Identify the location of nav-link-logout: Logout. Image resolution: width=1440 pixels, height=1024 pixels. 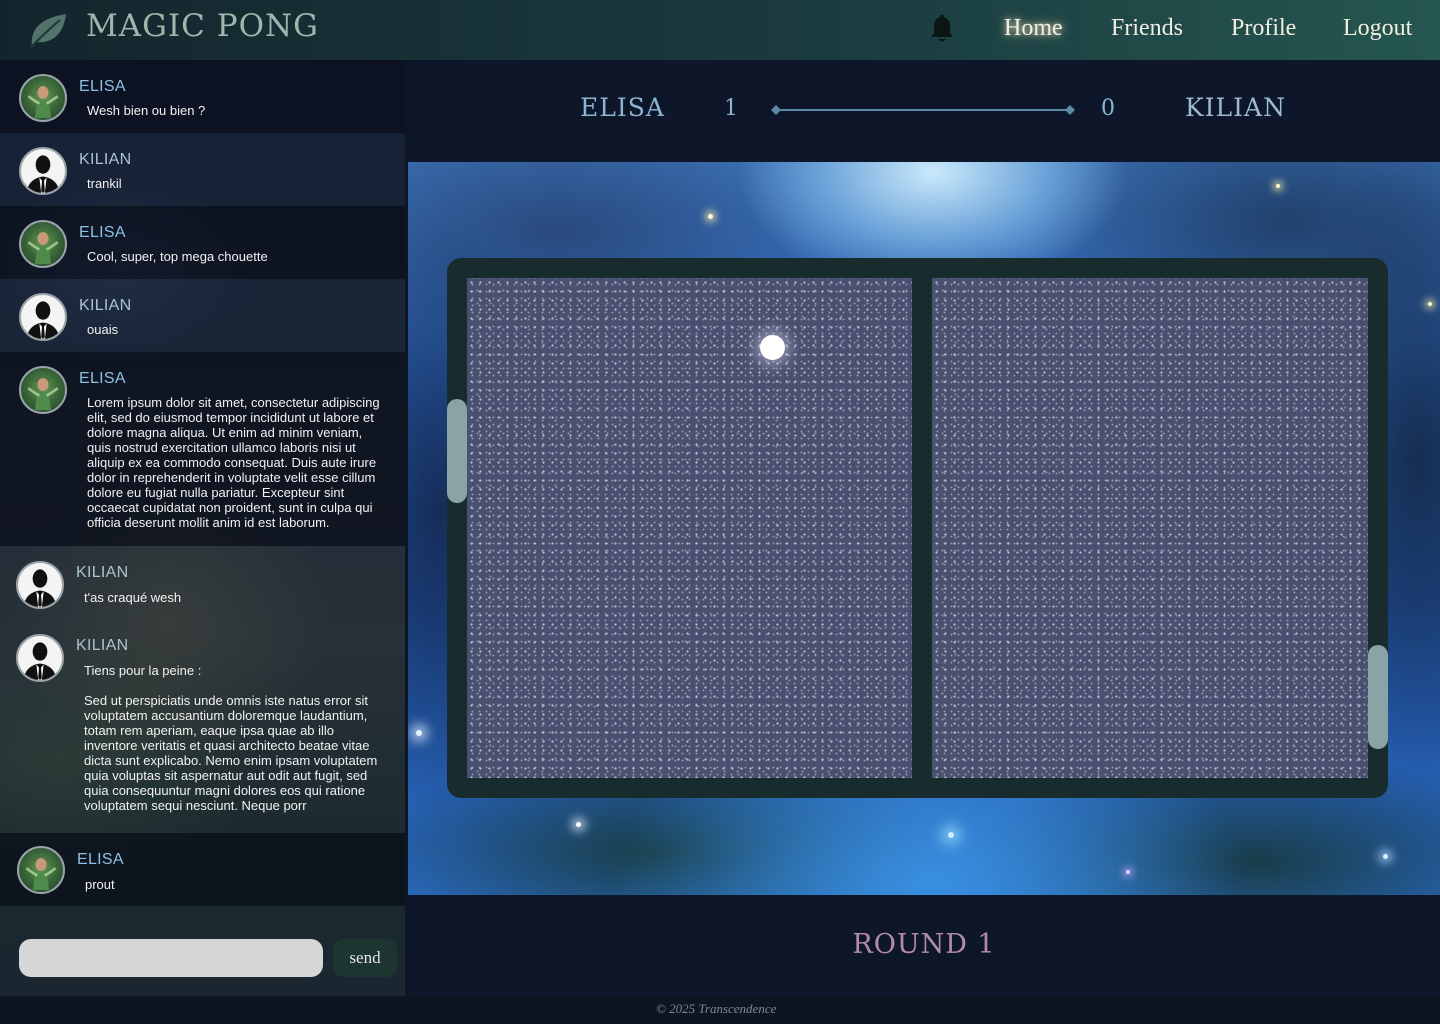
(1377, 28).